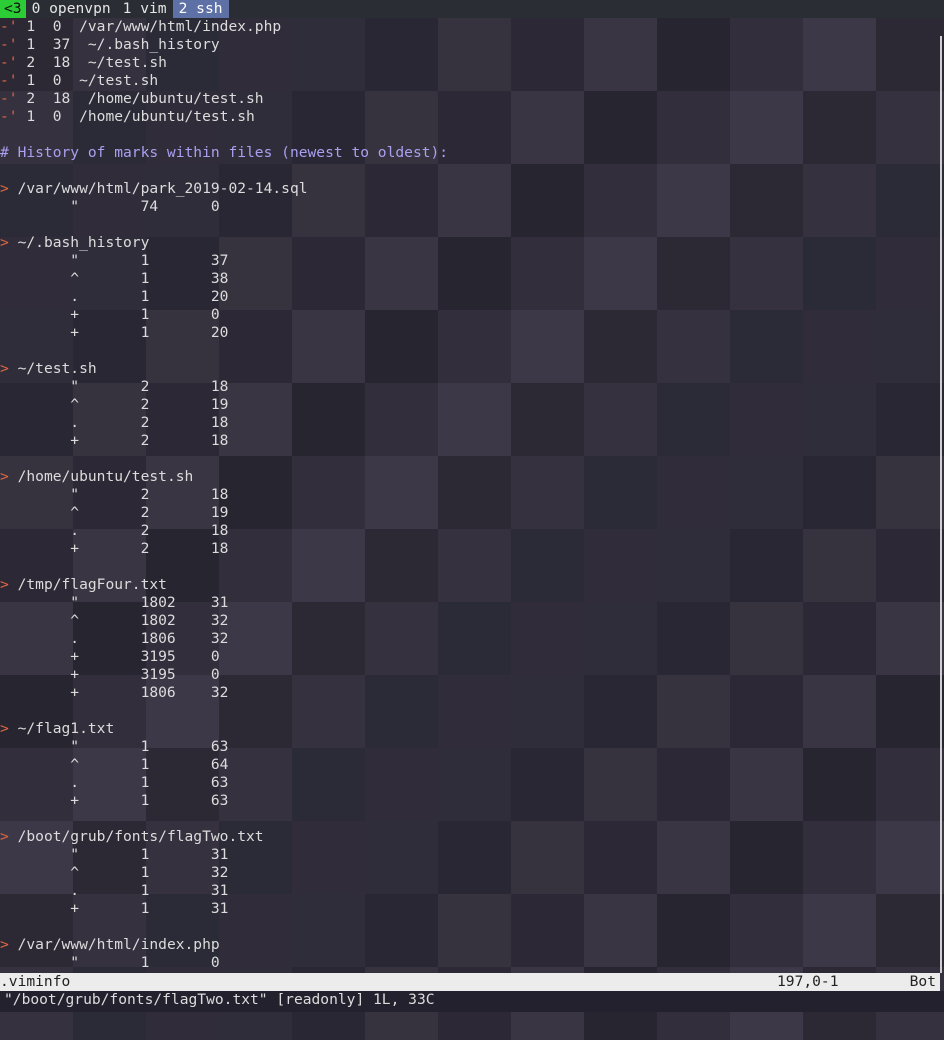  Describe the element at coordinates (472, 945) in the screenshot. I see `history-file-line: > /var/www/html/index.php` at that location.